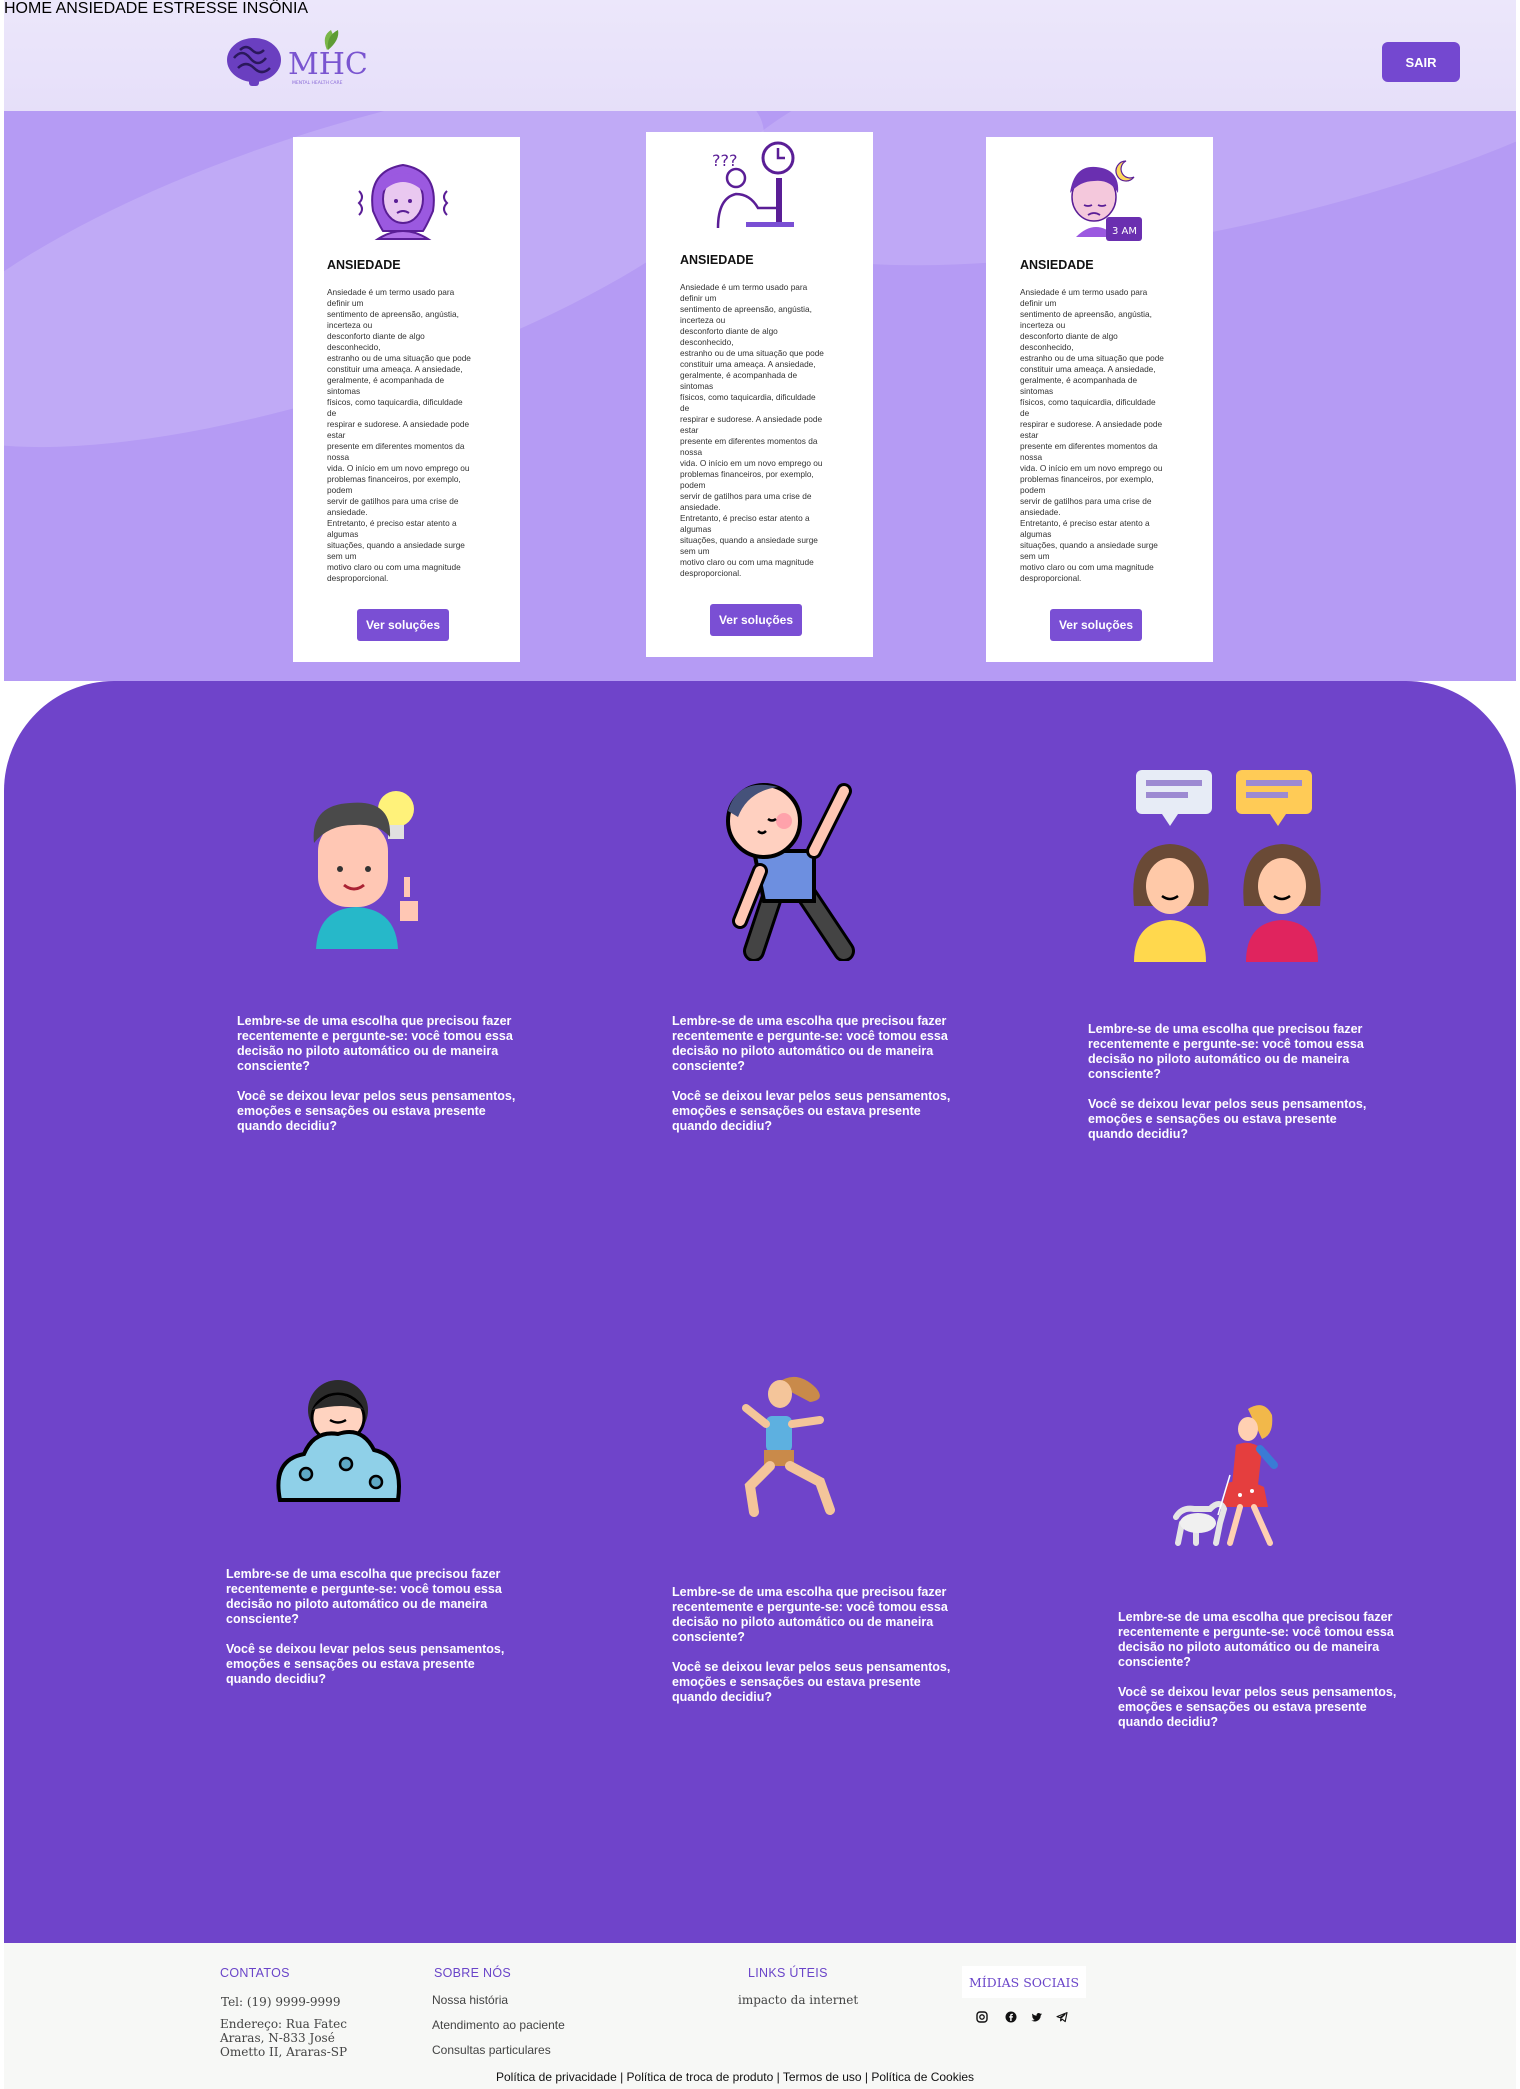 The width and height of the screenshot is (1520, 2089). What do you see at coordinates (788, 1973) in the screenshot?
I see `useful-links-heading: LINKS ÚTEIS` at bounding box center [788, 1973].